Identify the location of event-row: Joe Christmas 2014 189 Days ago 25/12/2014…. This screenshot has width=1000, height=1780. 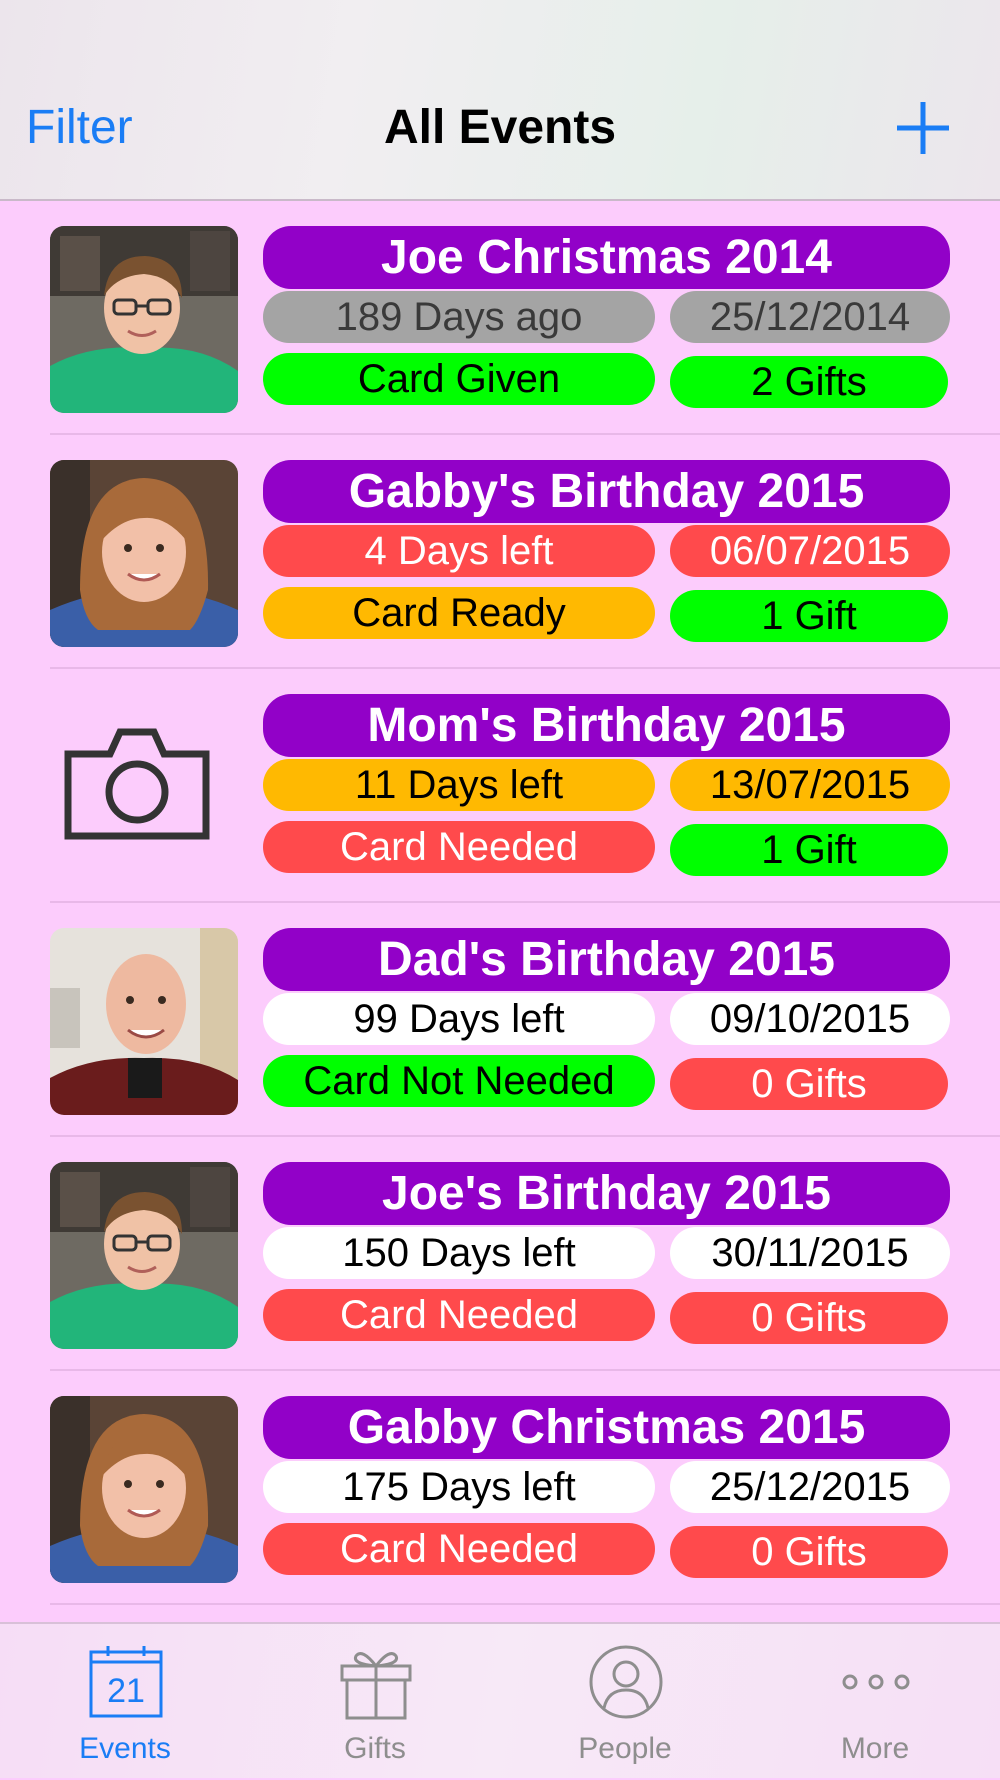
(500, 318).